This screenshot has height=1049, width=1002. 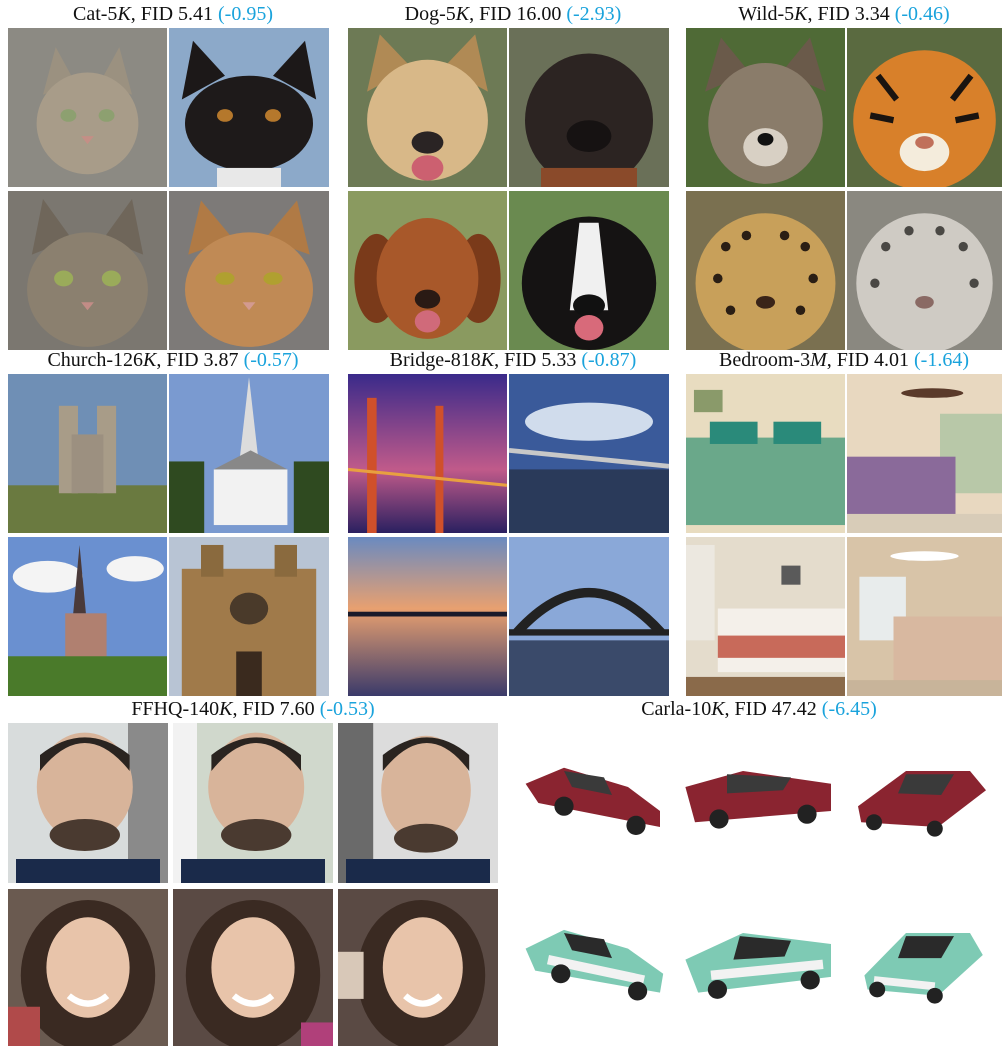 I want to click on panel-delta: (-0.57), so click(x=271, y=360).